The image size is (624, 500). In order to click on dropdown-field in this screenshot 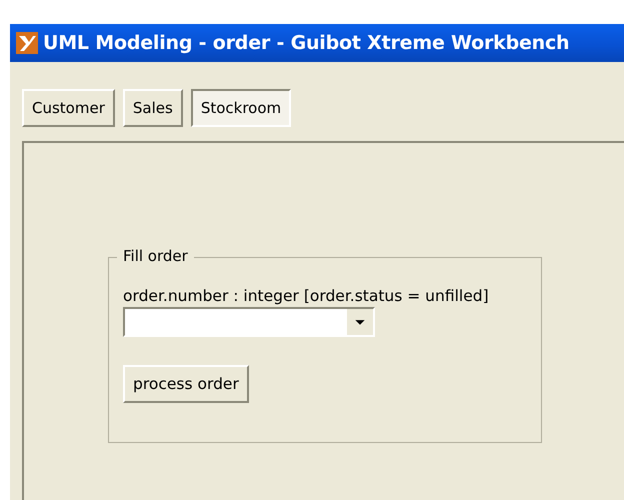, I will do `click(249, 322)`.